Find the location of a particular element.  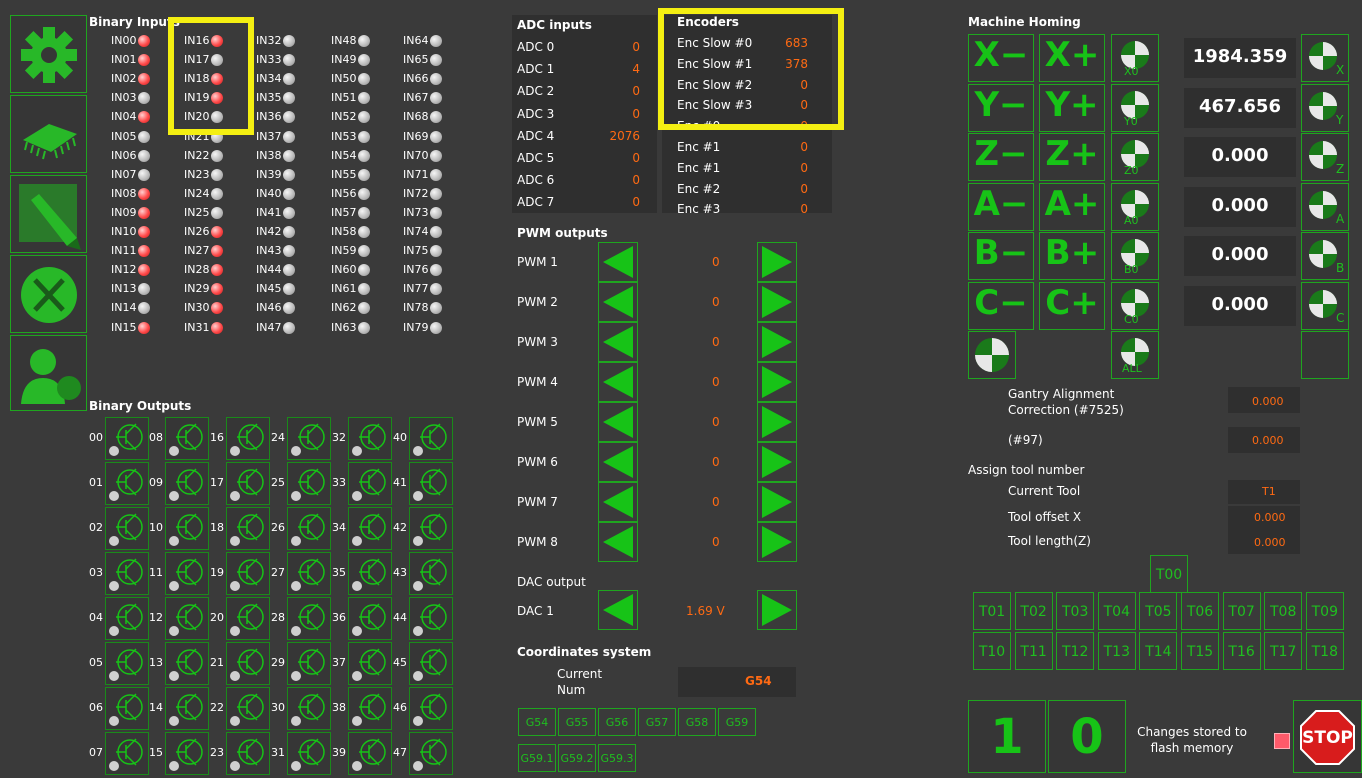

coords-button-g58: G58 is located at coordinates (697, 722).